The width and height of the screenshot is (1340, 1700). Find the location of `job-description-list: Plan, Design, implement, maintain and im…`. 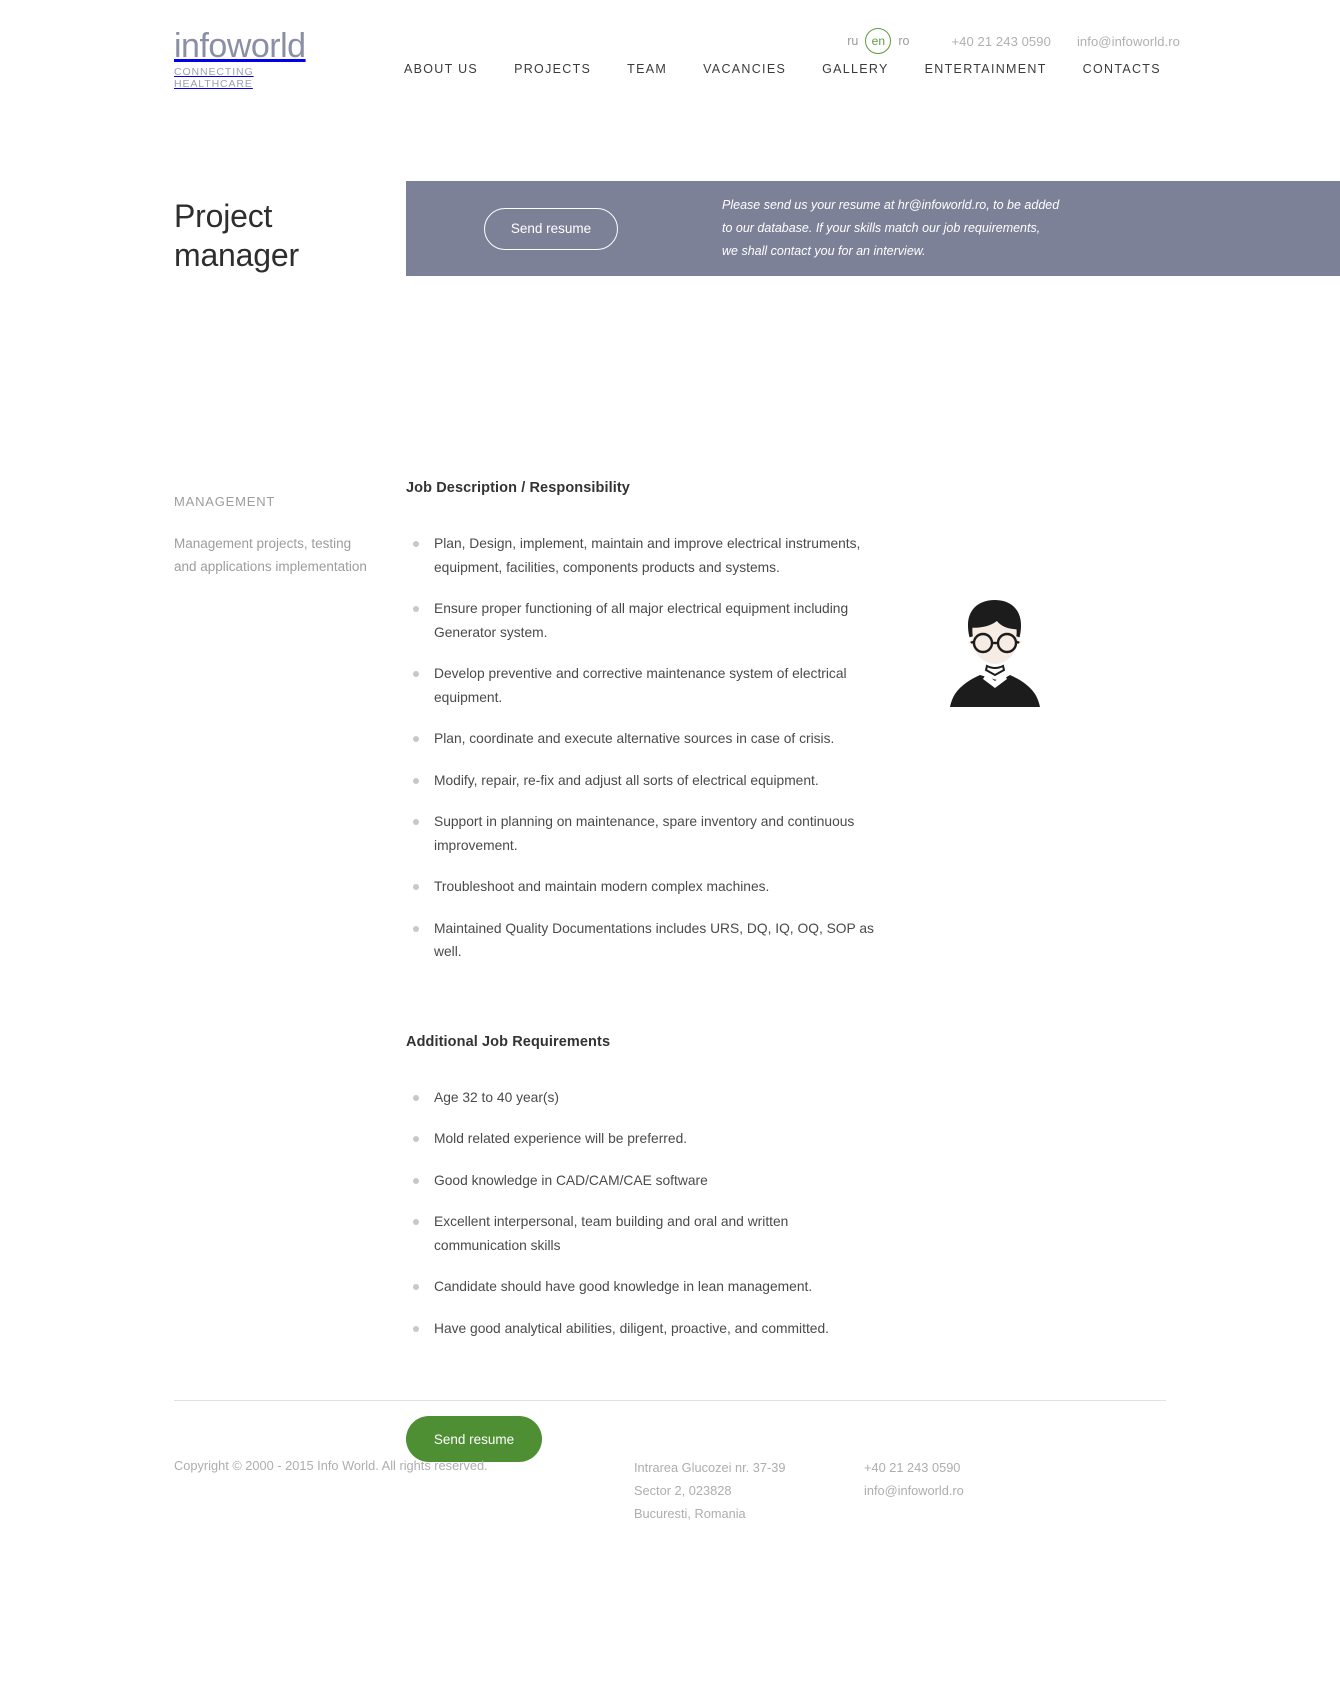

job-description-list: Plan, Design, implement, maintain and im… is located at coordinates (641, 748).